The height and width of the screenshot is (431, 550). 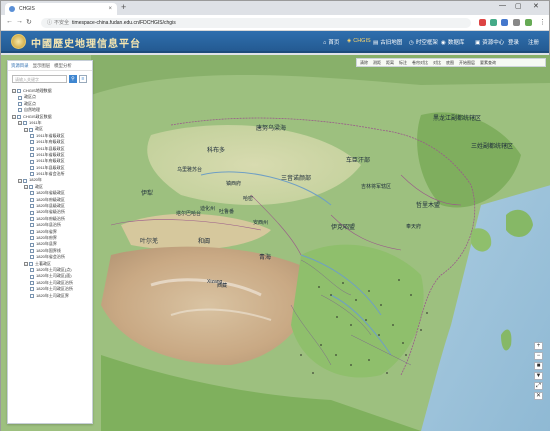 I want to click on tree-node-label: 1911年省会治所, so click(x=50, y=174).